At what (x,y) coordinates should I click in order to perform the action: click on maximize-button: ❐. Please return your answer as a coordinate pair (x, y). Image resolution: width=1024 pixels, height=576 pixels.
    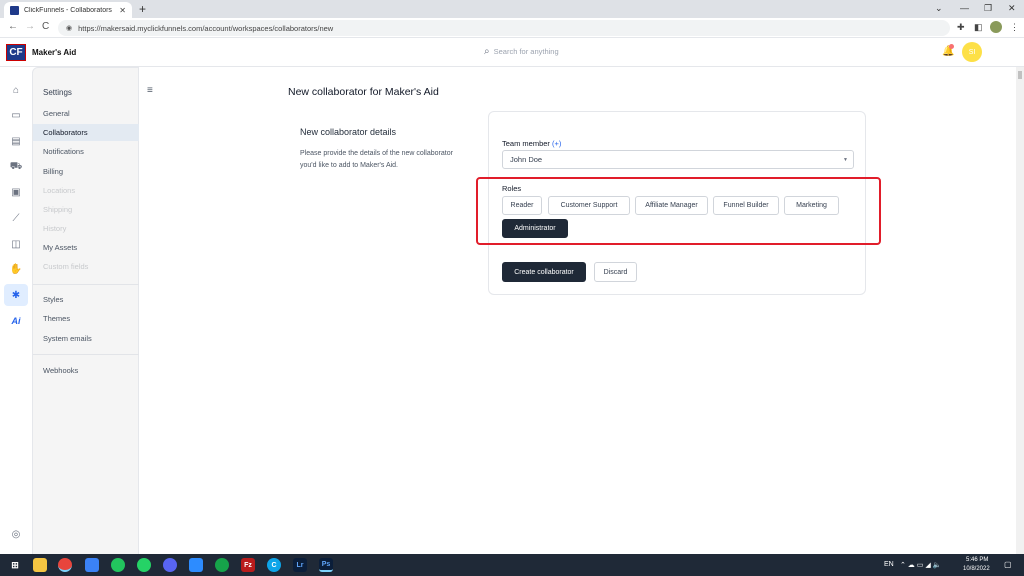
    Looking at the image, I should click on (988, 8).